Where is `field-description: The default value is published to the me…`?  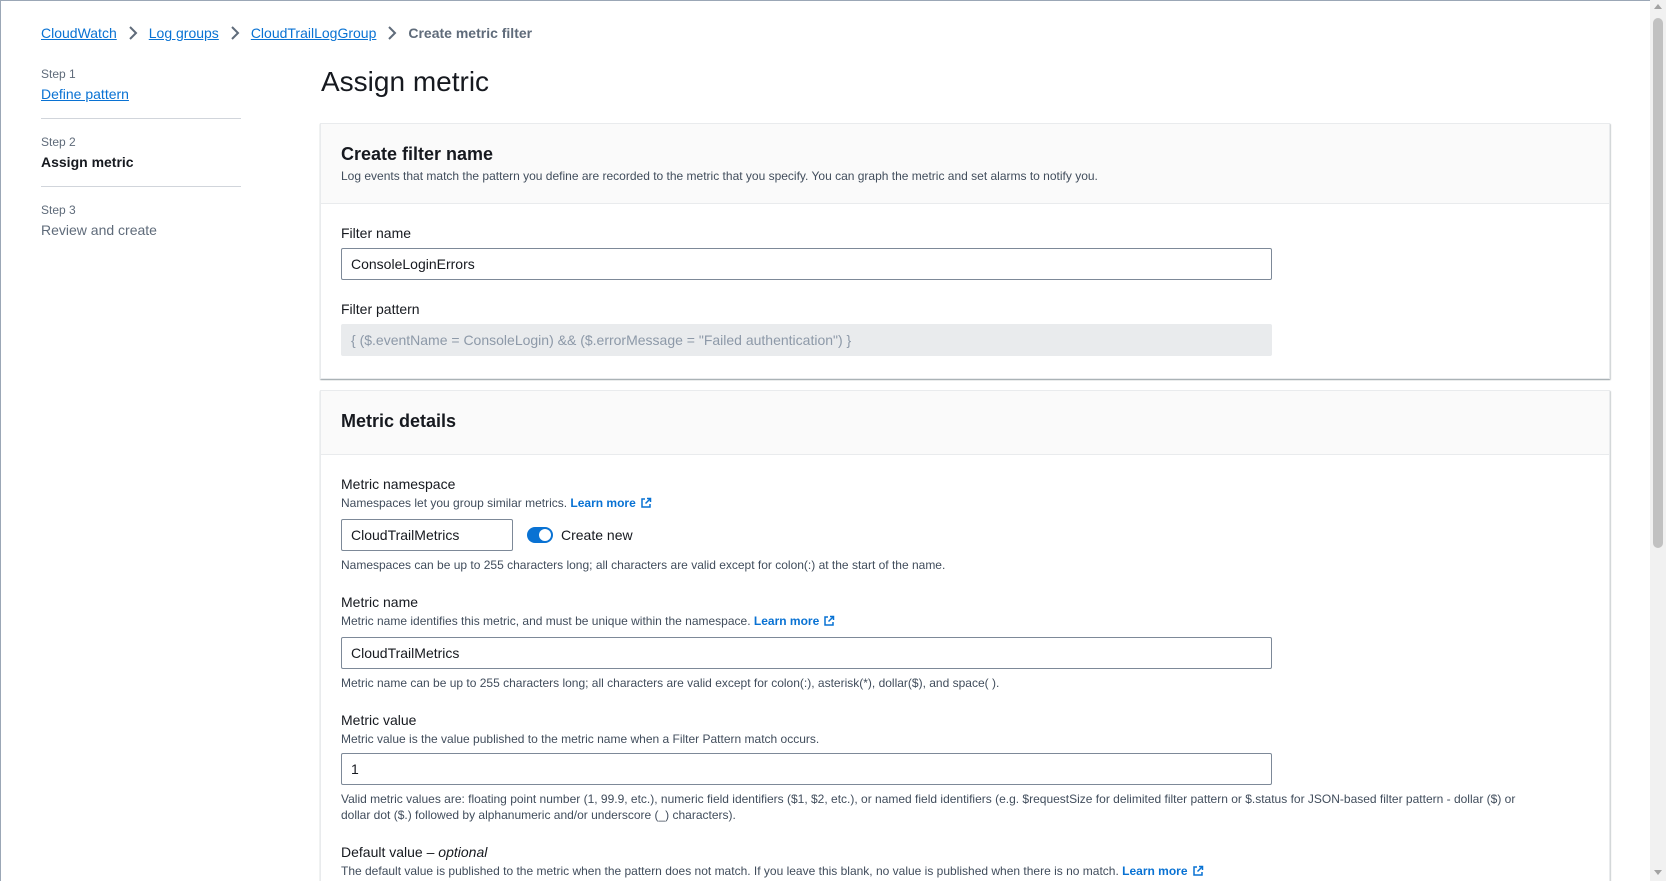 field-description: The default value is published to the me… is located at coordinates (965, 872).